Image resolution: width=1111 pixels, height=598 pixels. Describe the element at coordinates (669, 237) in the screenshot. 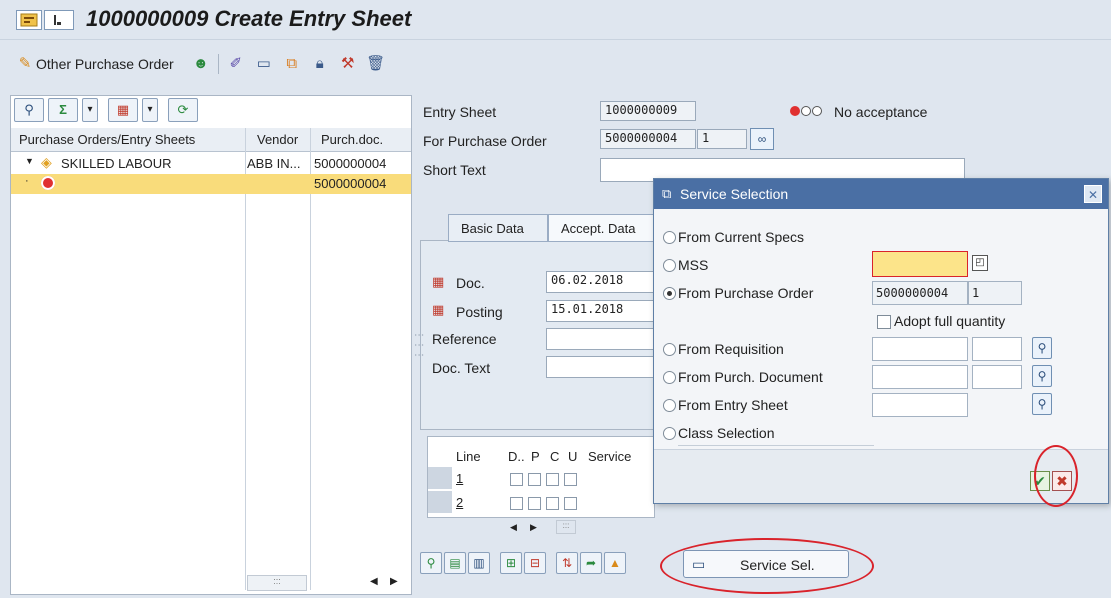

I see `radio-from-current-specs` at that location.